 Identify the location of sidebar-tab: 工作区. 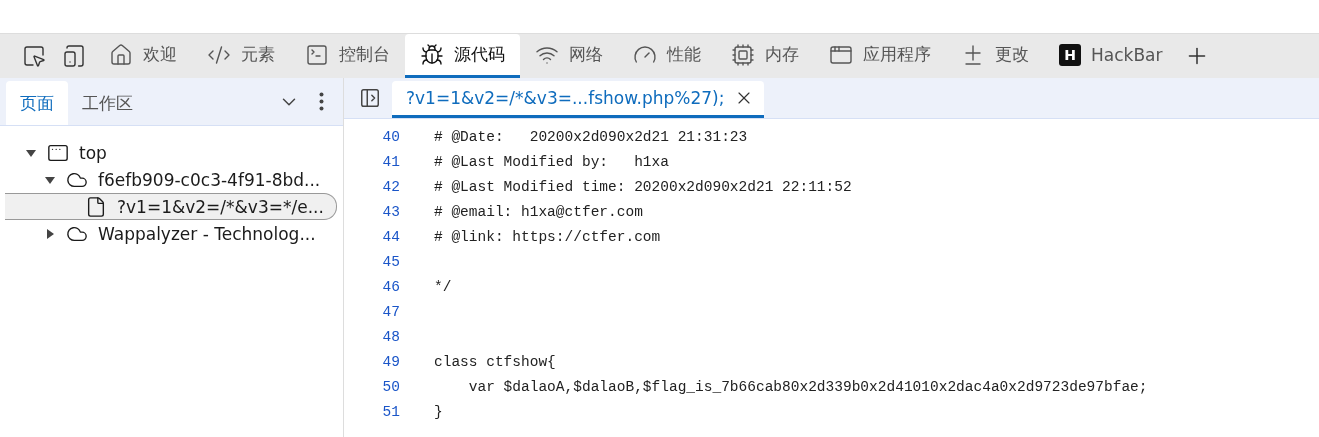
(107, 103).